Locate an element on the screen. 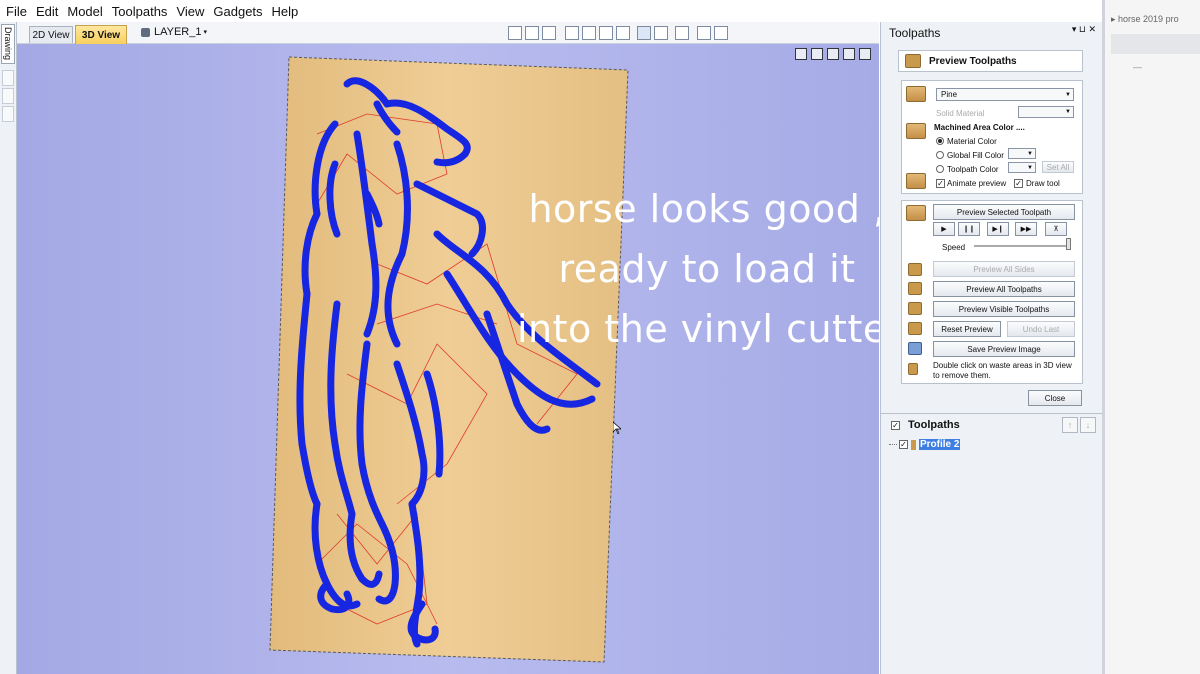 This screenshot has width=1200, height=674. shade-icon is located at coordinates (682, 33).